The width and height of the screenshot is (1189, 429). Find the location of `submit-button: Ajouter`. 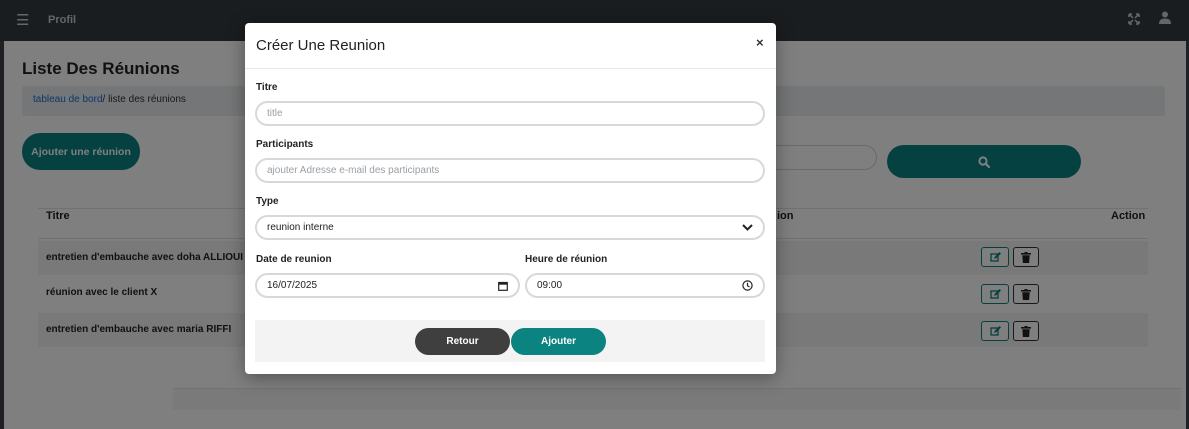

submit-button: Ajouter is located at coordinates (558, 341).